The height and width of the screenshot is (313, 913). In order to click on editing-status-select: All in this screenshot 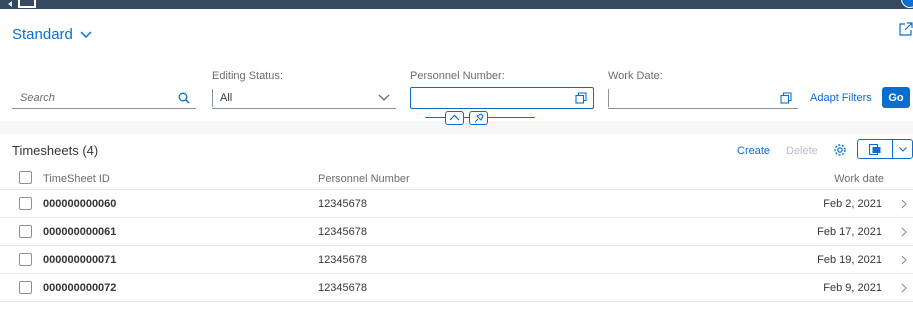, I will do `click(304, 98)`.